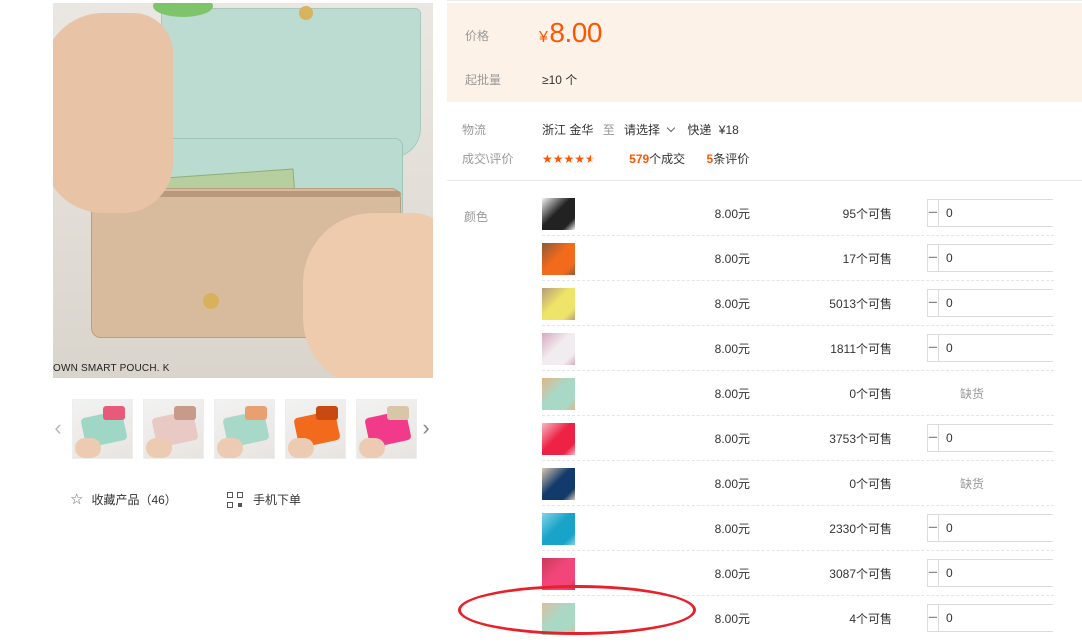  I want to click on deal-review-detail: ★★★★★ 579个成交 5条评价, so click(645, 158).